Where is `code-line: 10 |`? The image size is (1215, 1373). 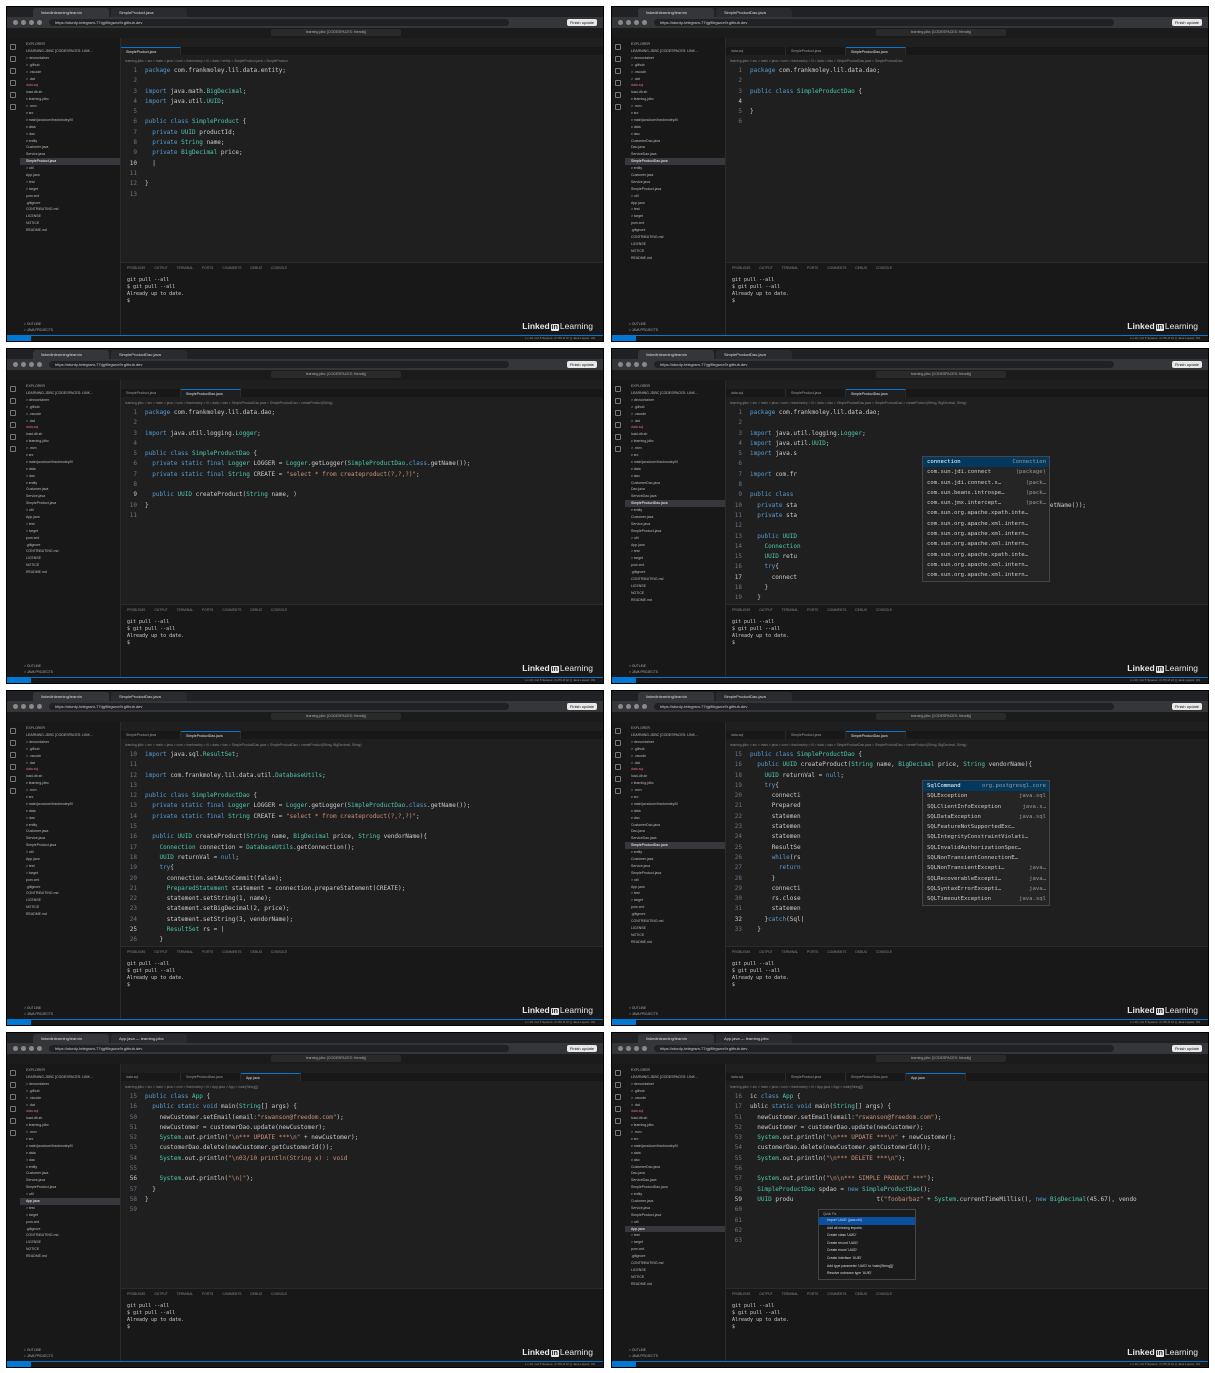 code-line: 10 | is located at coordinates (362, 164).